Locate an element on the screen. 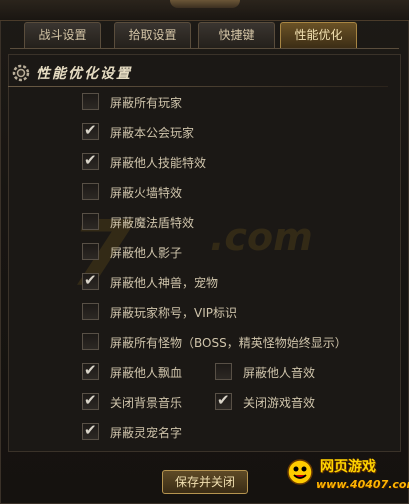 This screenshot has width=409, height=504. option-label: 屏蔽本公会玩家 is located at coordinates (152, 133).